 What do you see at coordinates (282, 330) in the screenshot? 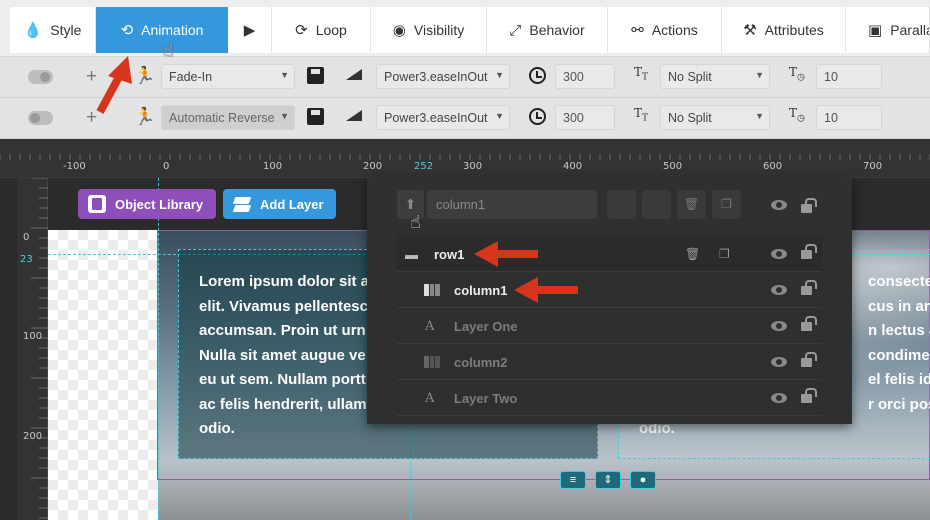
I see `text-line: accumsan. Proin ut urn` at bounding box center [282, 330].